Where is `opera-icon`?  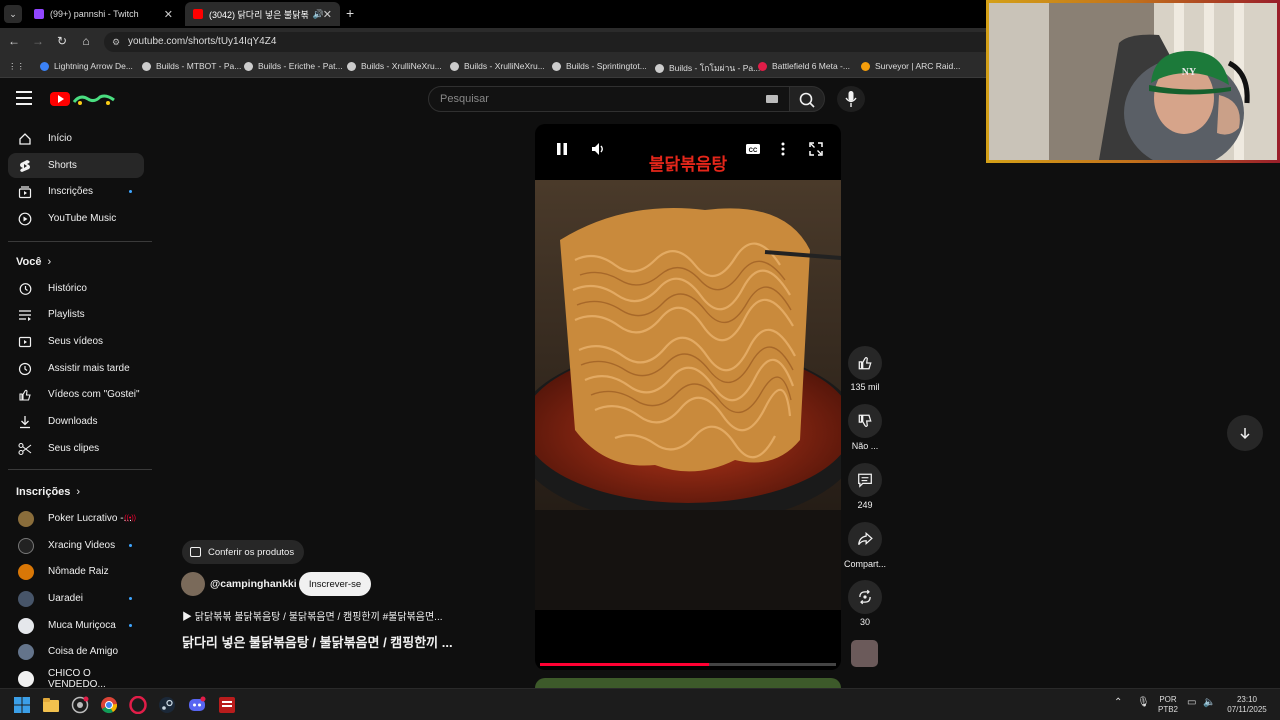
opera-icon is located at coordinates (138, 705).